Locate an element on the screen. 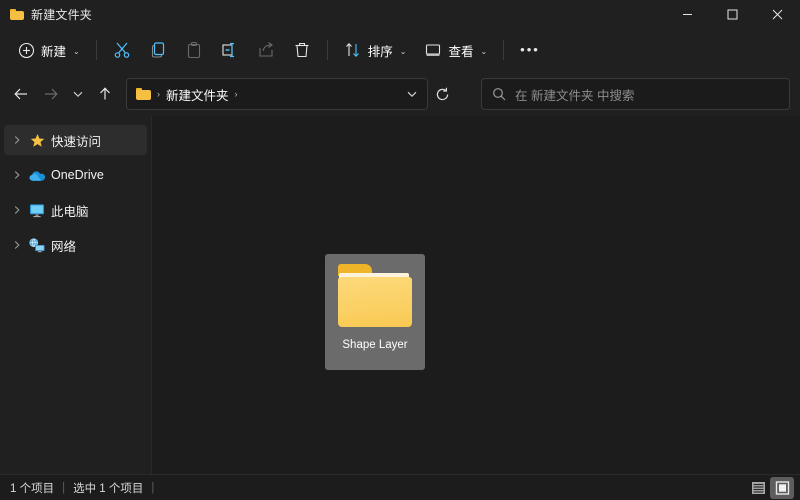 The image size is (800, 500). toolbar-divider is located at coordinates (96, 50).